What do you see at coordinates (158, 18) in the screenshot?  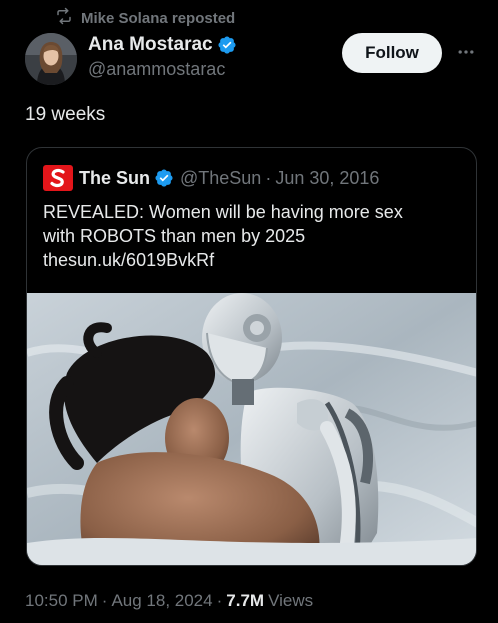 I see `repost-label: Mike Solana reposted` at bounding box center [158, 18].